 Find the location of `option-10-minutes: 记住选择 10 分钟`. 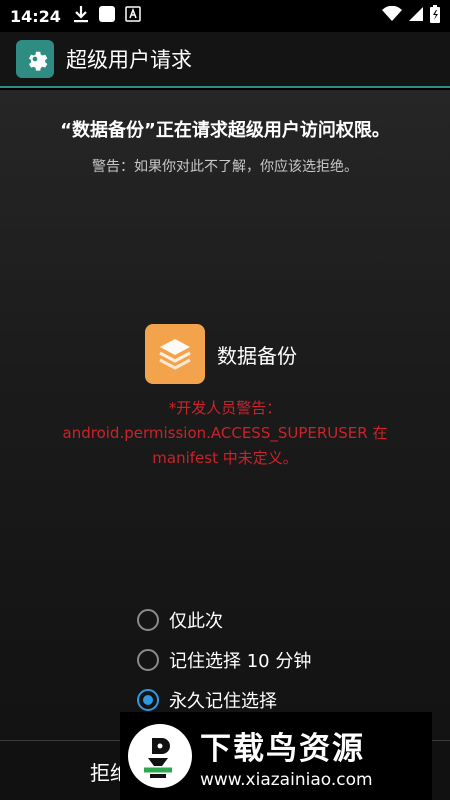

option-10-minutes: 记住选择 10 分钟 is located at coordinates (224, 660).